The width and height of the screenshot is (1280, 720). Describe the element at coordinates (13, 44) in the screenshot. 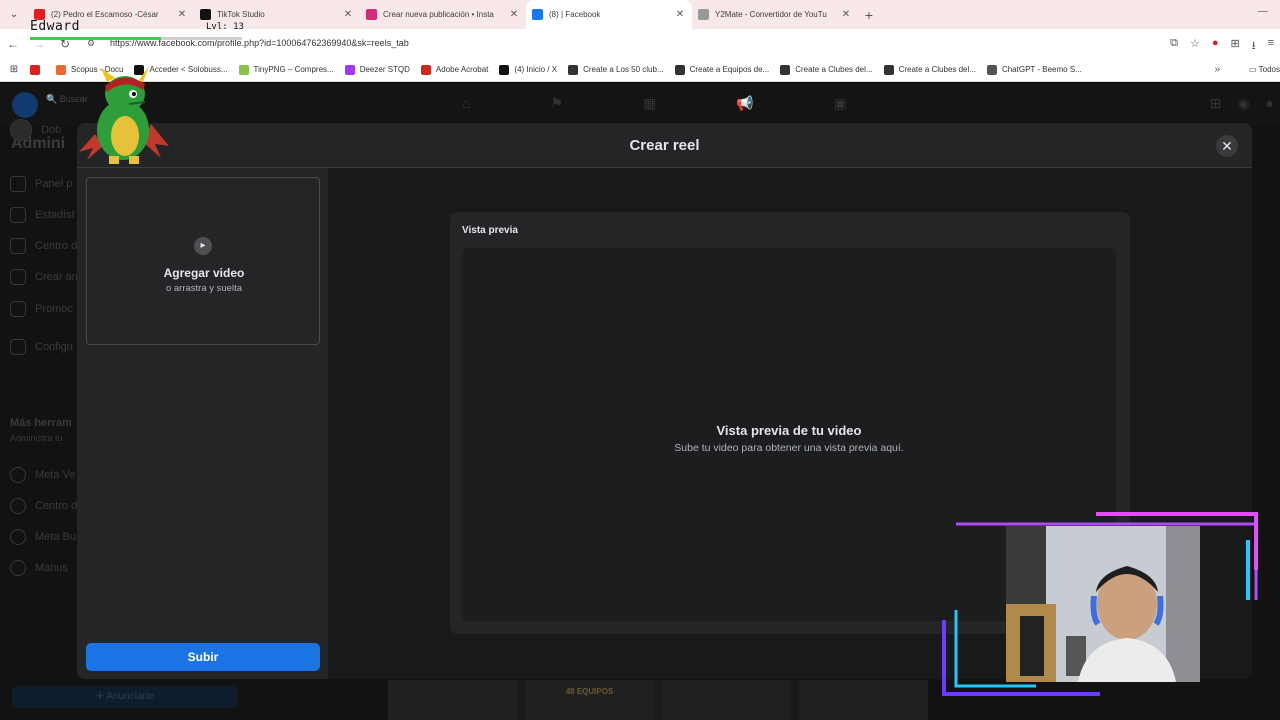

I see `back-button: ←` at that location.